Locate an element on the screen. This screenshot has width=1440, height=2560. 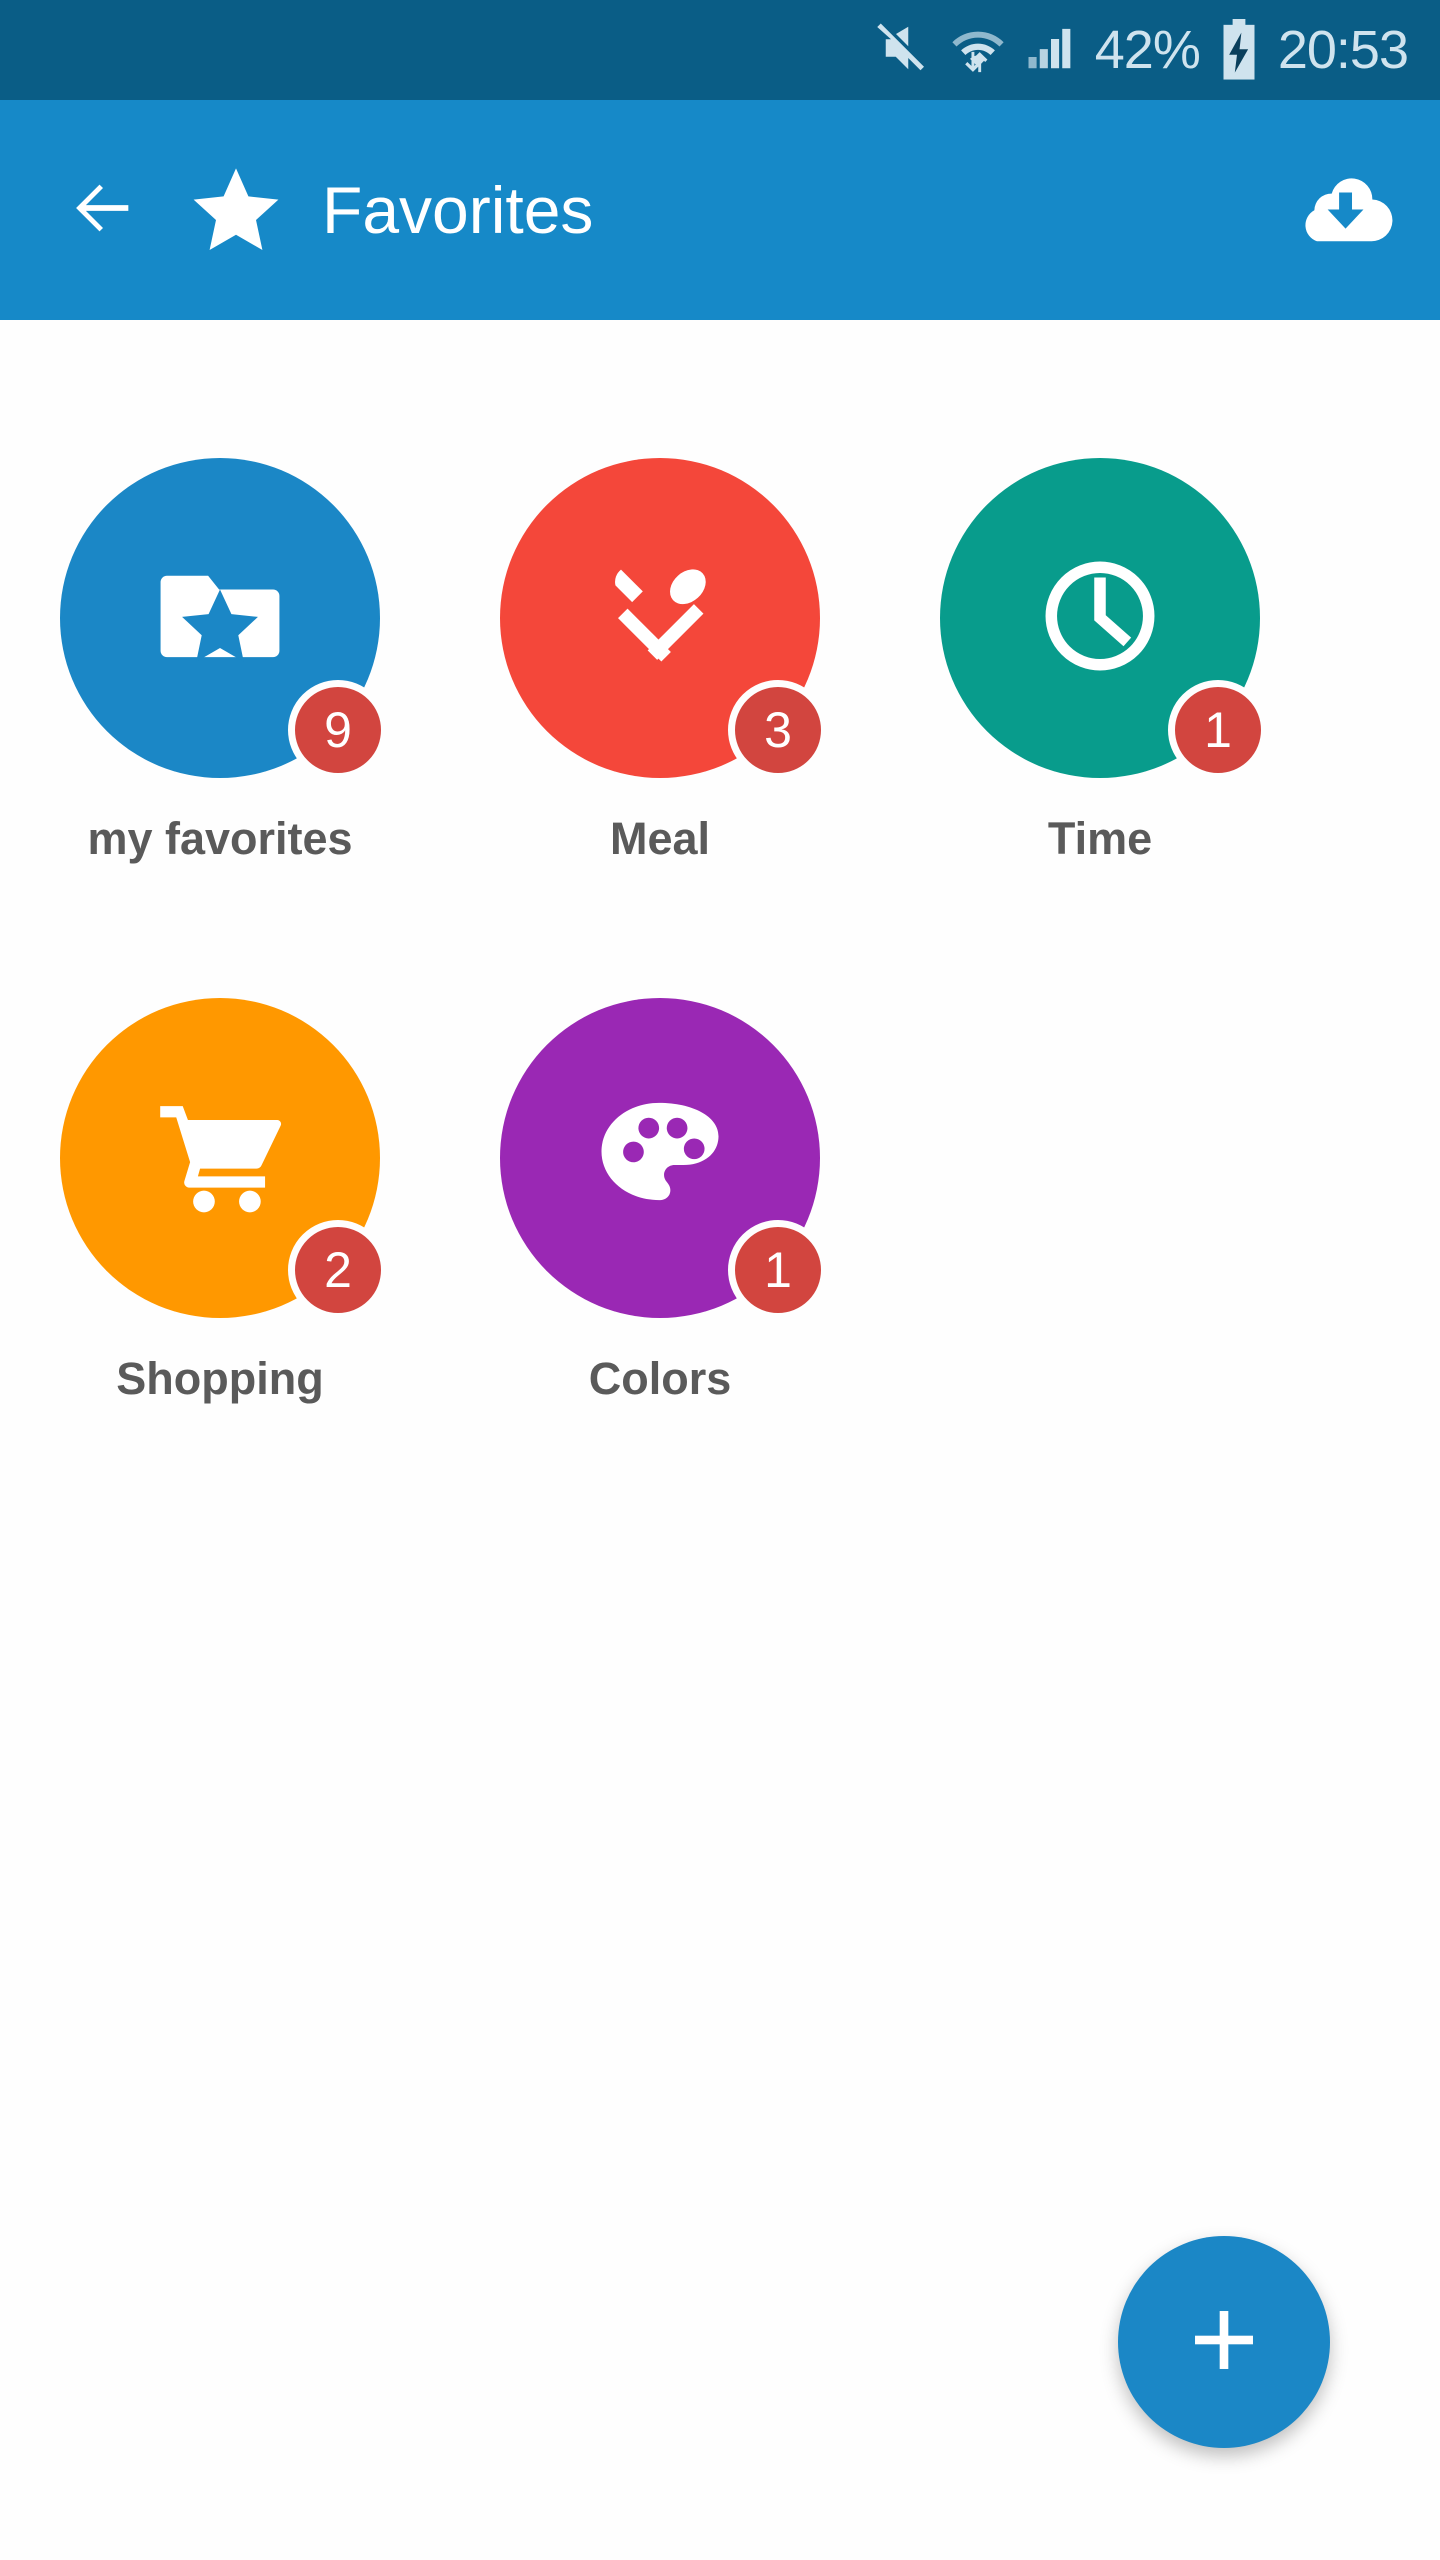
tile-label: Shopping is located at coordinates (220, 1378).